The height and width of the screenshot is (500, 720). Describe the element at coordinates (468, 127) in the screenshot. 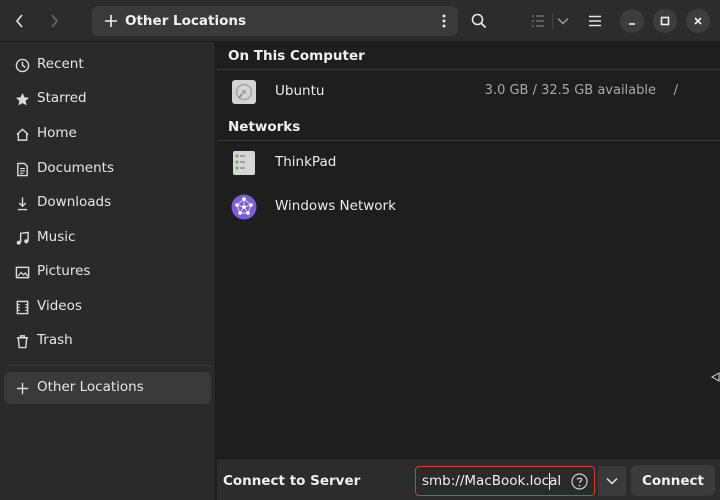

I see `section-header-networks: Networks` at that location.